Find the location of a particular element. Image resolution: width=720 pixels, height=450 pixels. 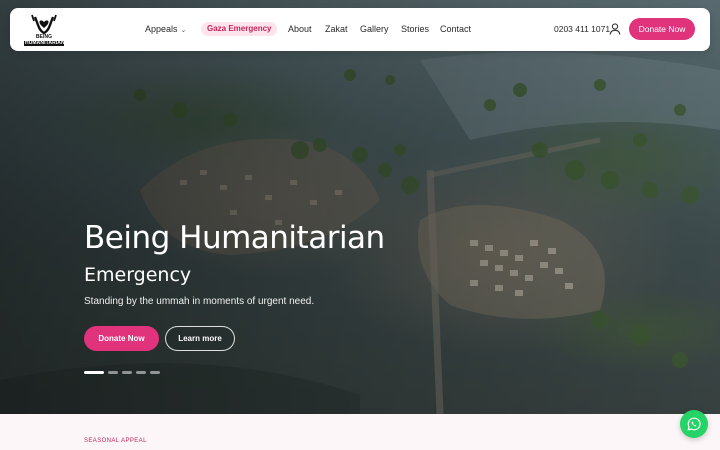

nav-appeals: Appeals ⌄ is located at coordinates (165, 30).